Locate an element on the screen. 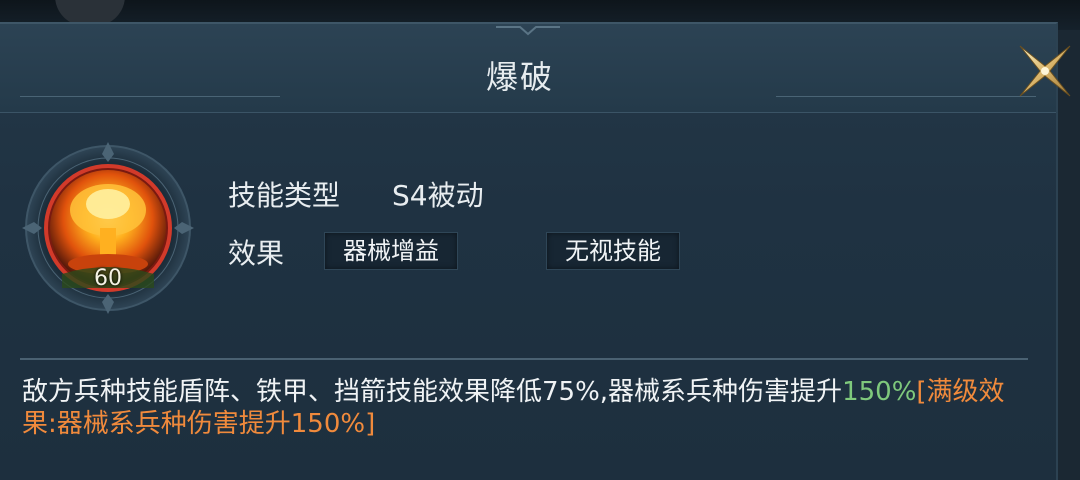  skill-level: 60 is located at coordinates (108, 278).